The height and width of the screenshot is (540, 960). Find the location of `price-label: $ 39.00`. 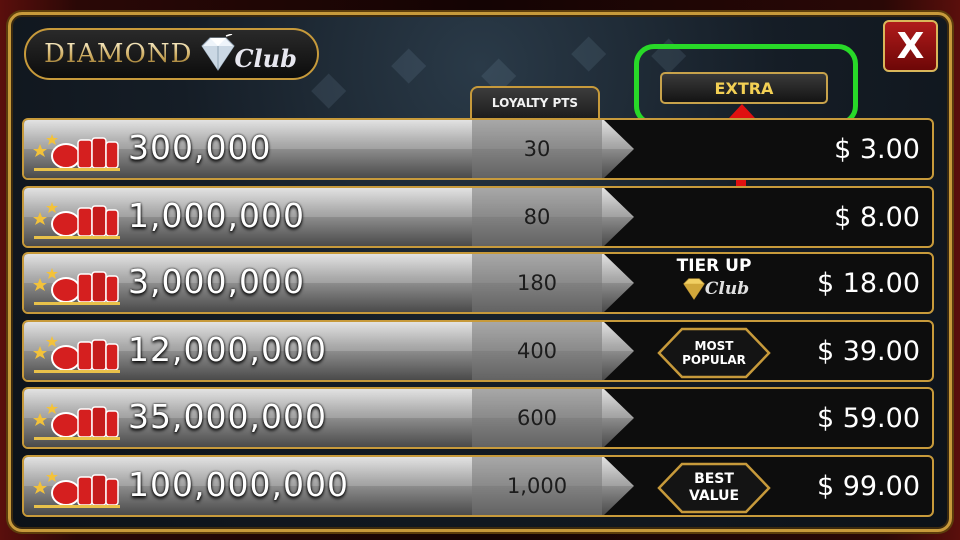

price-label: $ 39.00 is located at coordinates (868, 351).